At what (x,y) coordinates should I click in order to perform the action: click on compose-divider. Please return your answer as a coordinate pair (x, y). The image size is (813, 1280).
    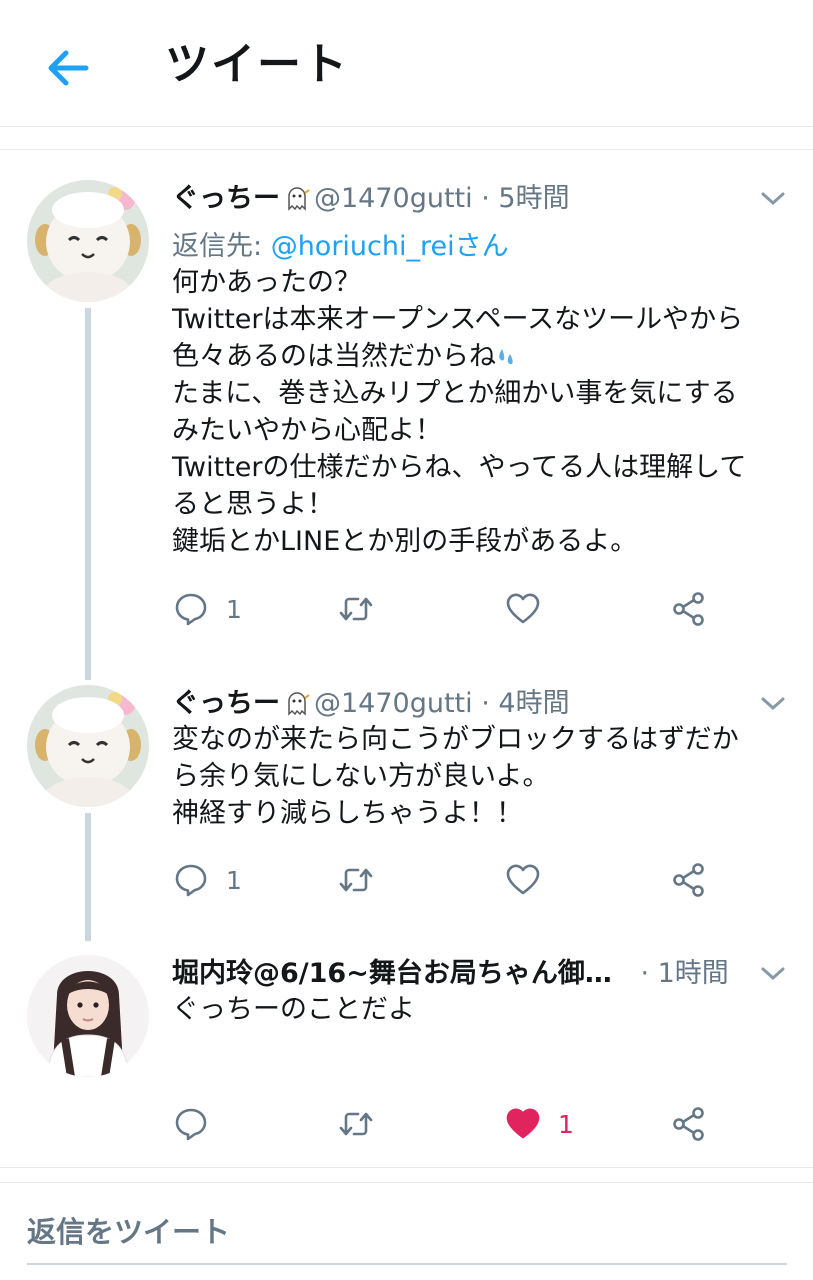
    Looking at the image, I should click on (406, 1175).